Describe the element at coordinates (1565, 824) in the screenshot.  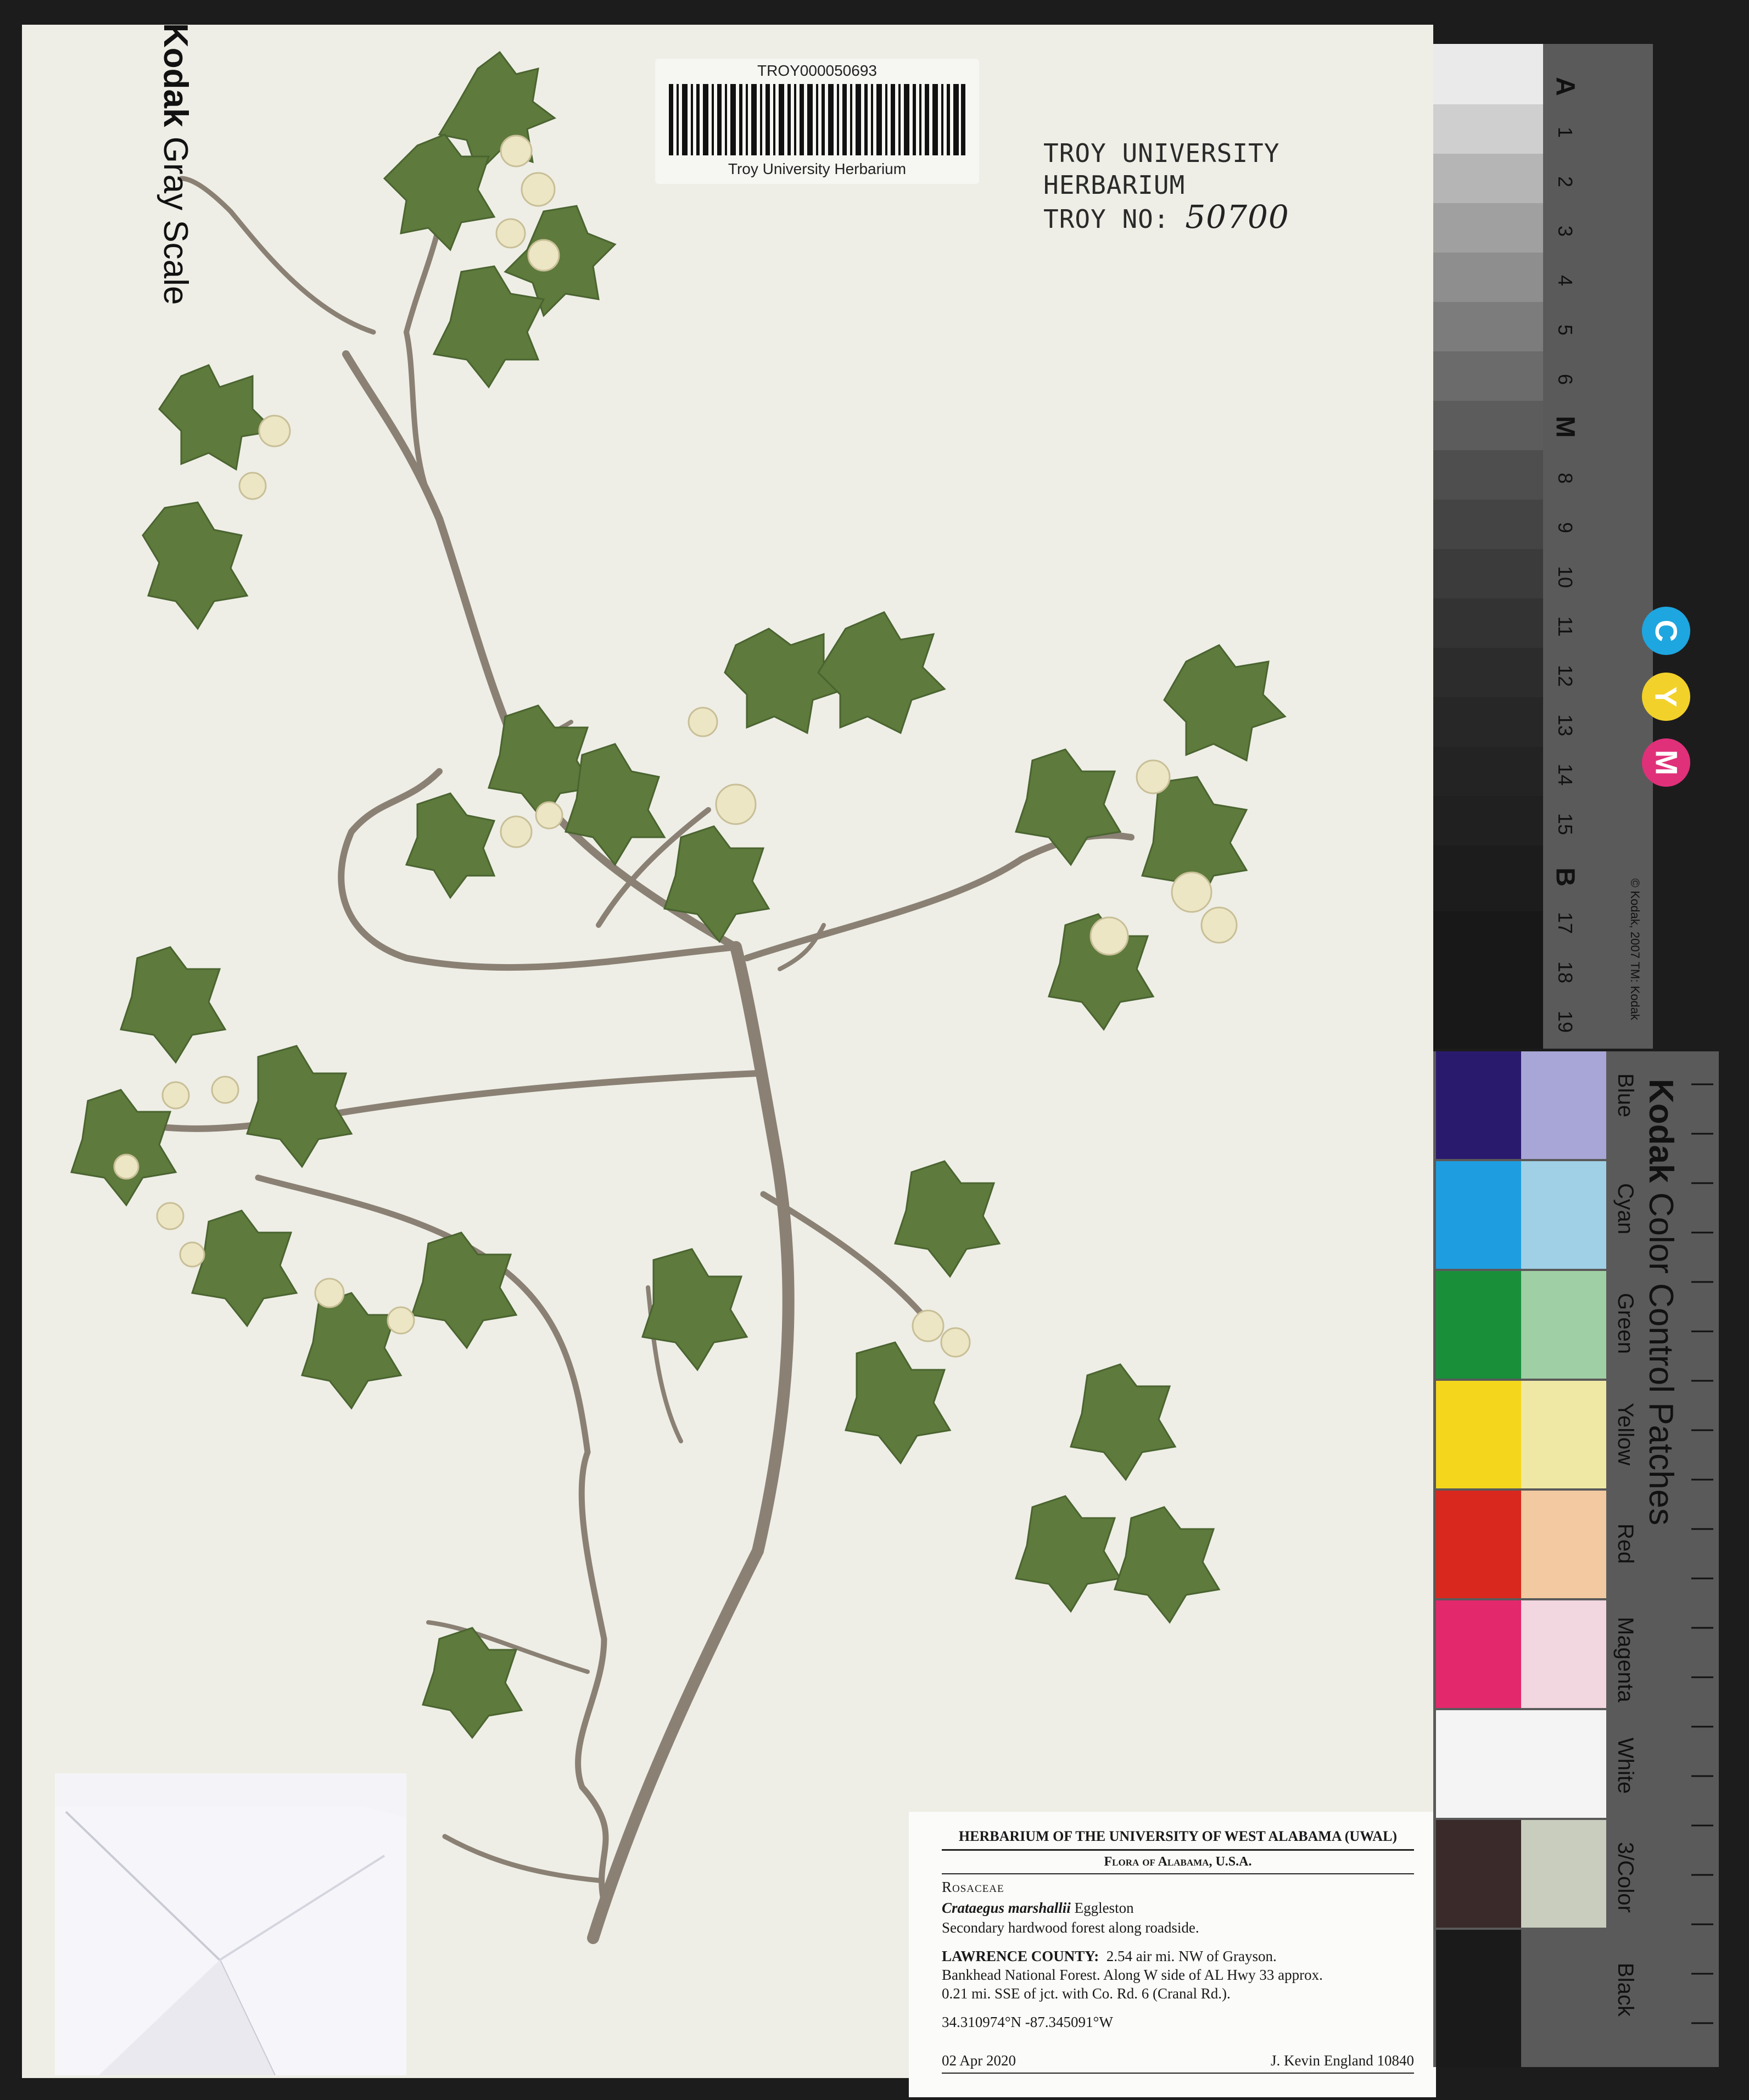
I see `scale-mark: 15` at that location.